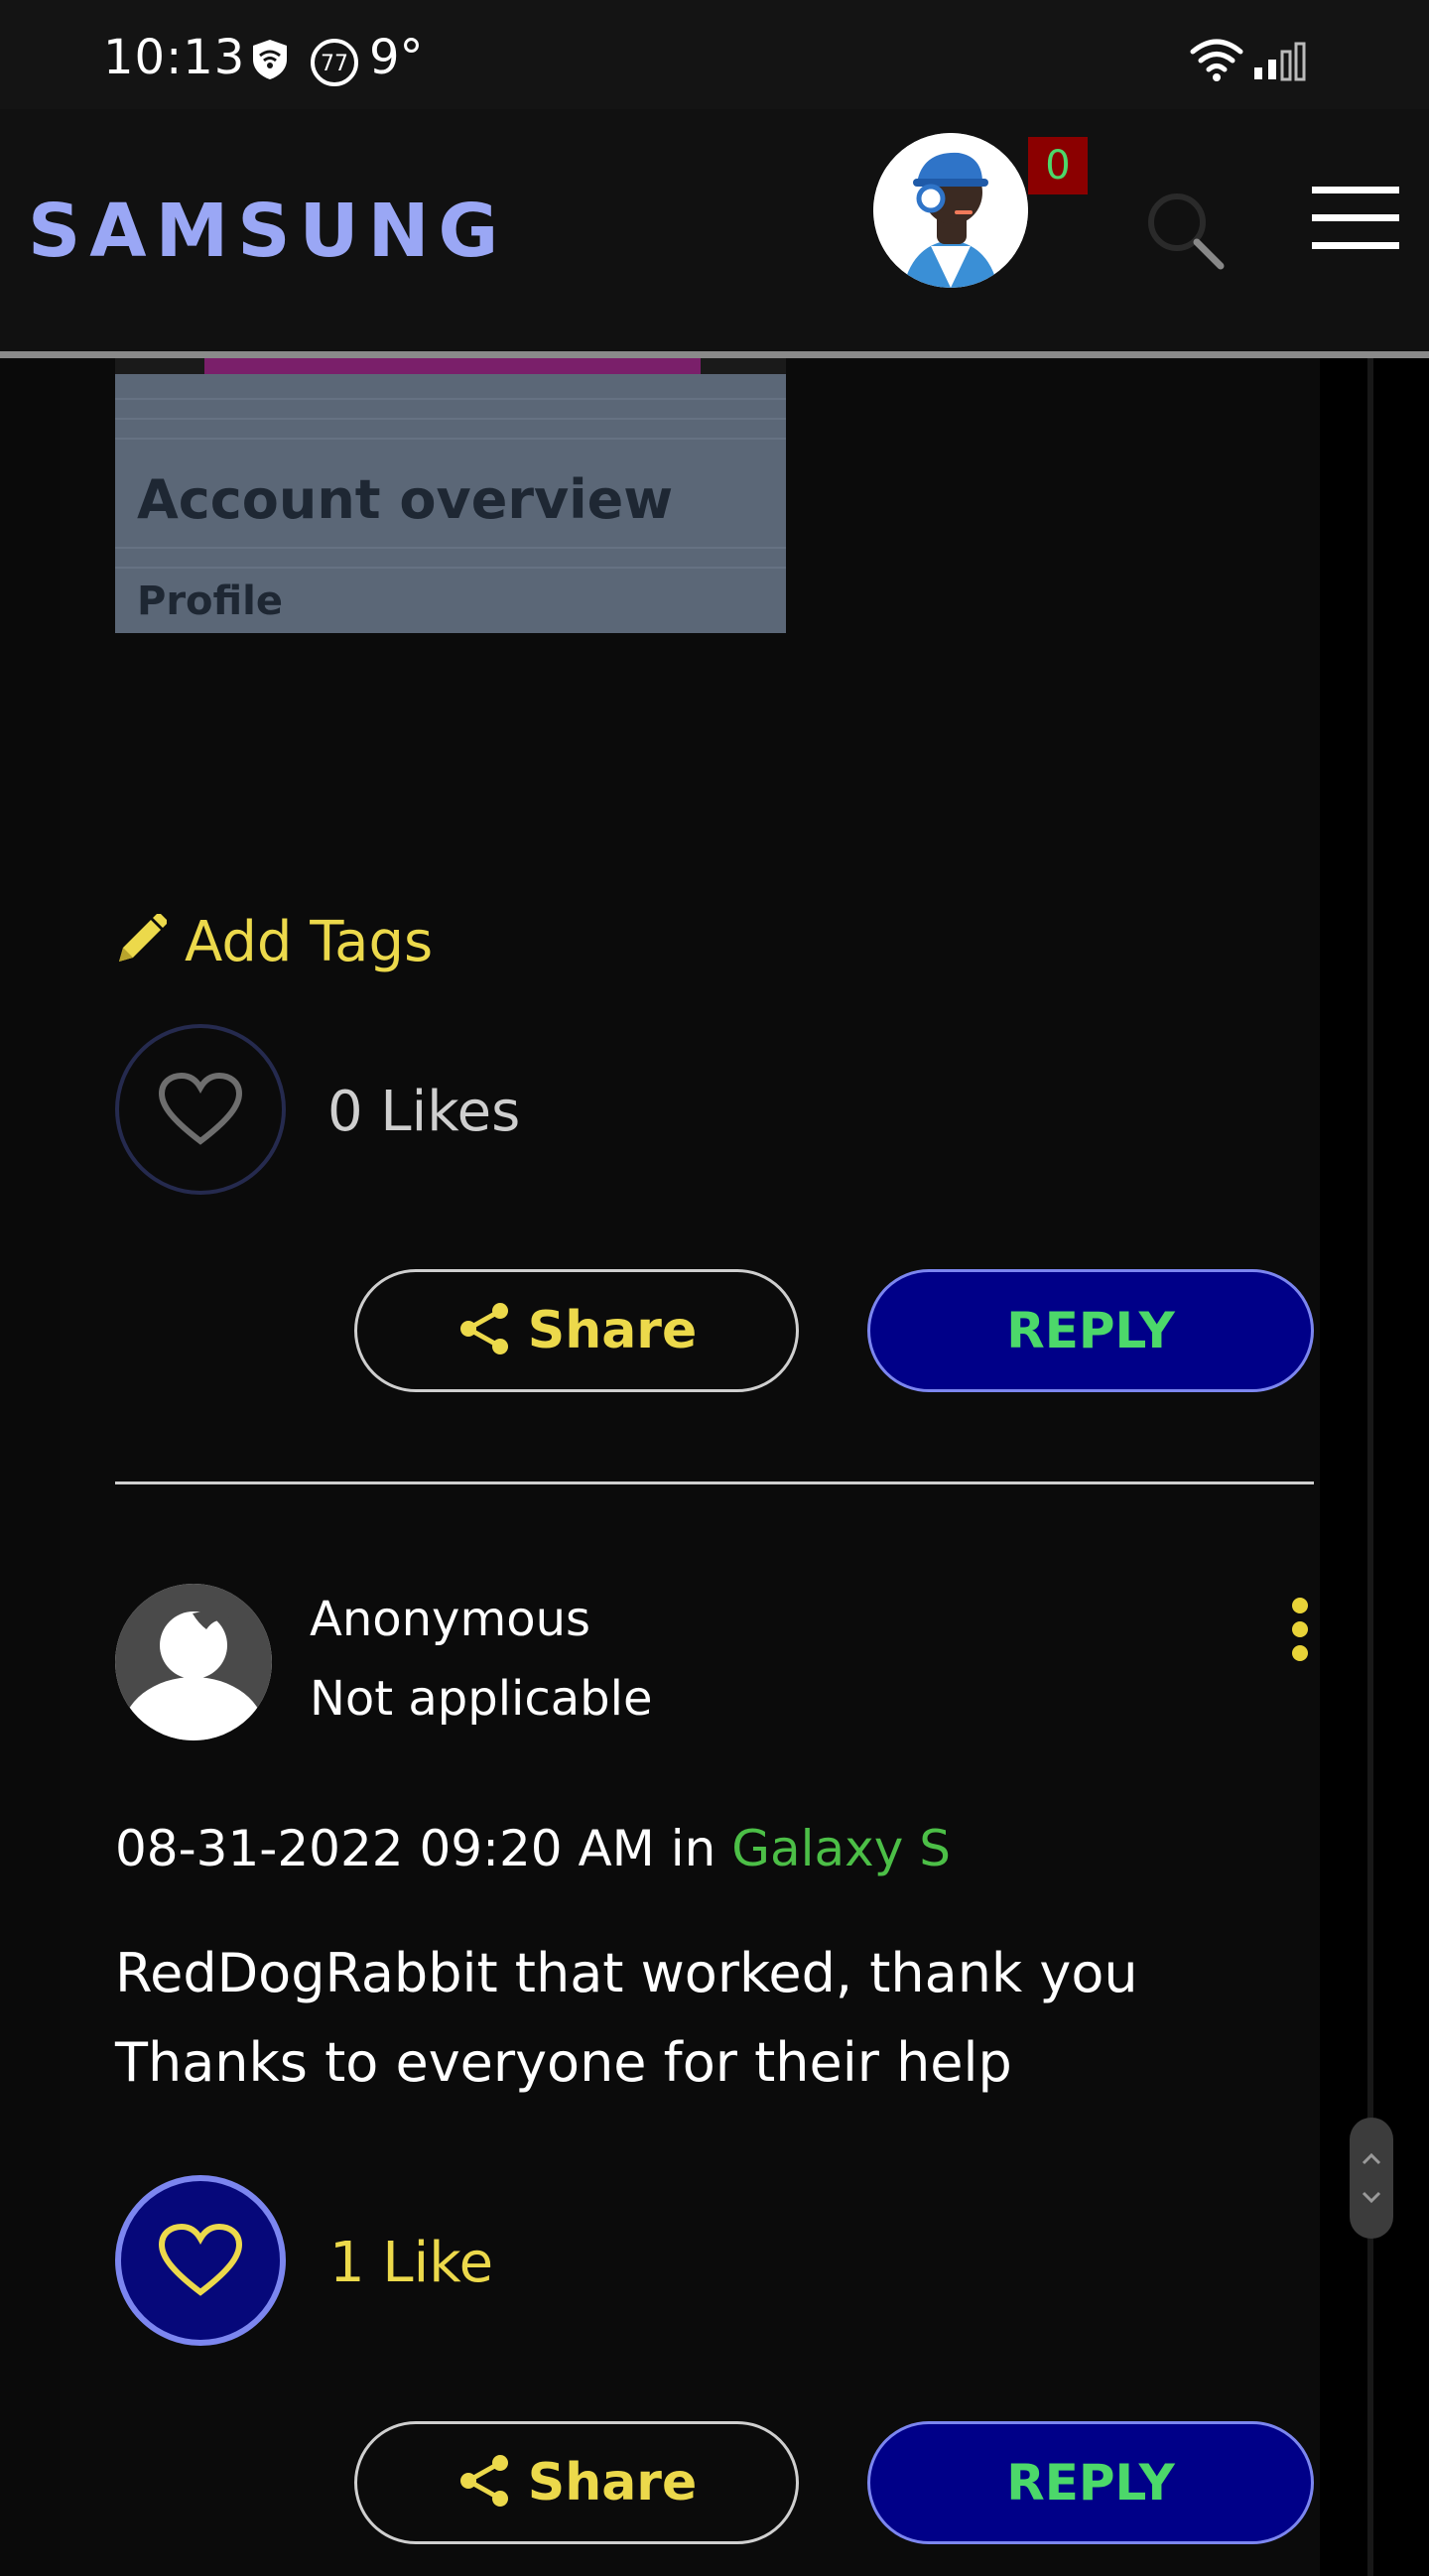 The height and width of the screenshot is (2576, 1429). Describe the element at coordinates (1370, 1467) in the screenshot. I see `content-column-edge` at that location.